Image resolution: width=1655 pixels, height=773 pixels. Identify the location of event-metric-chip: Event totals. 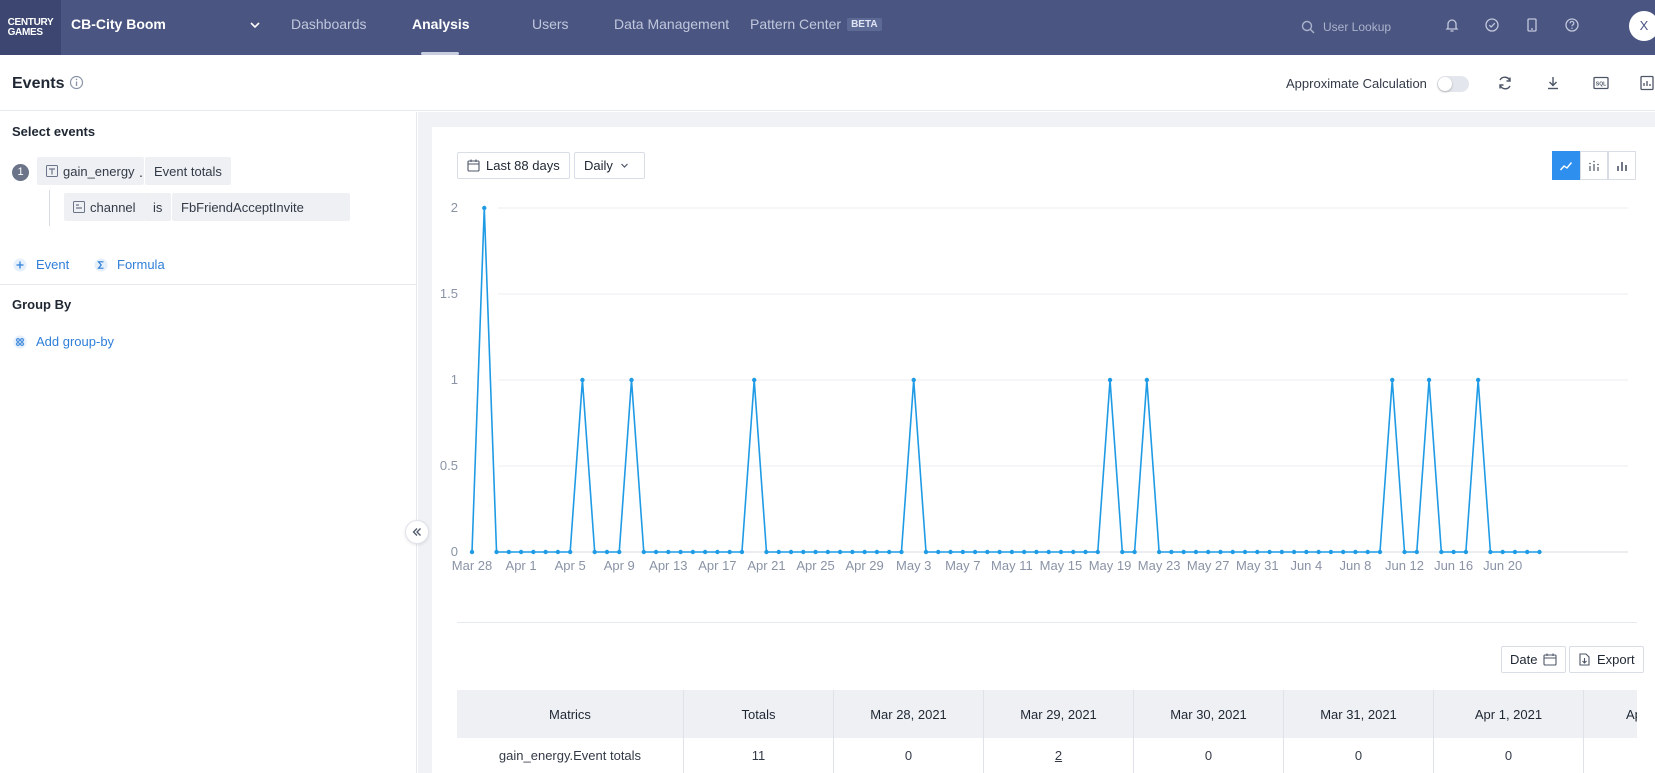
(188, 171).